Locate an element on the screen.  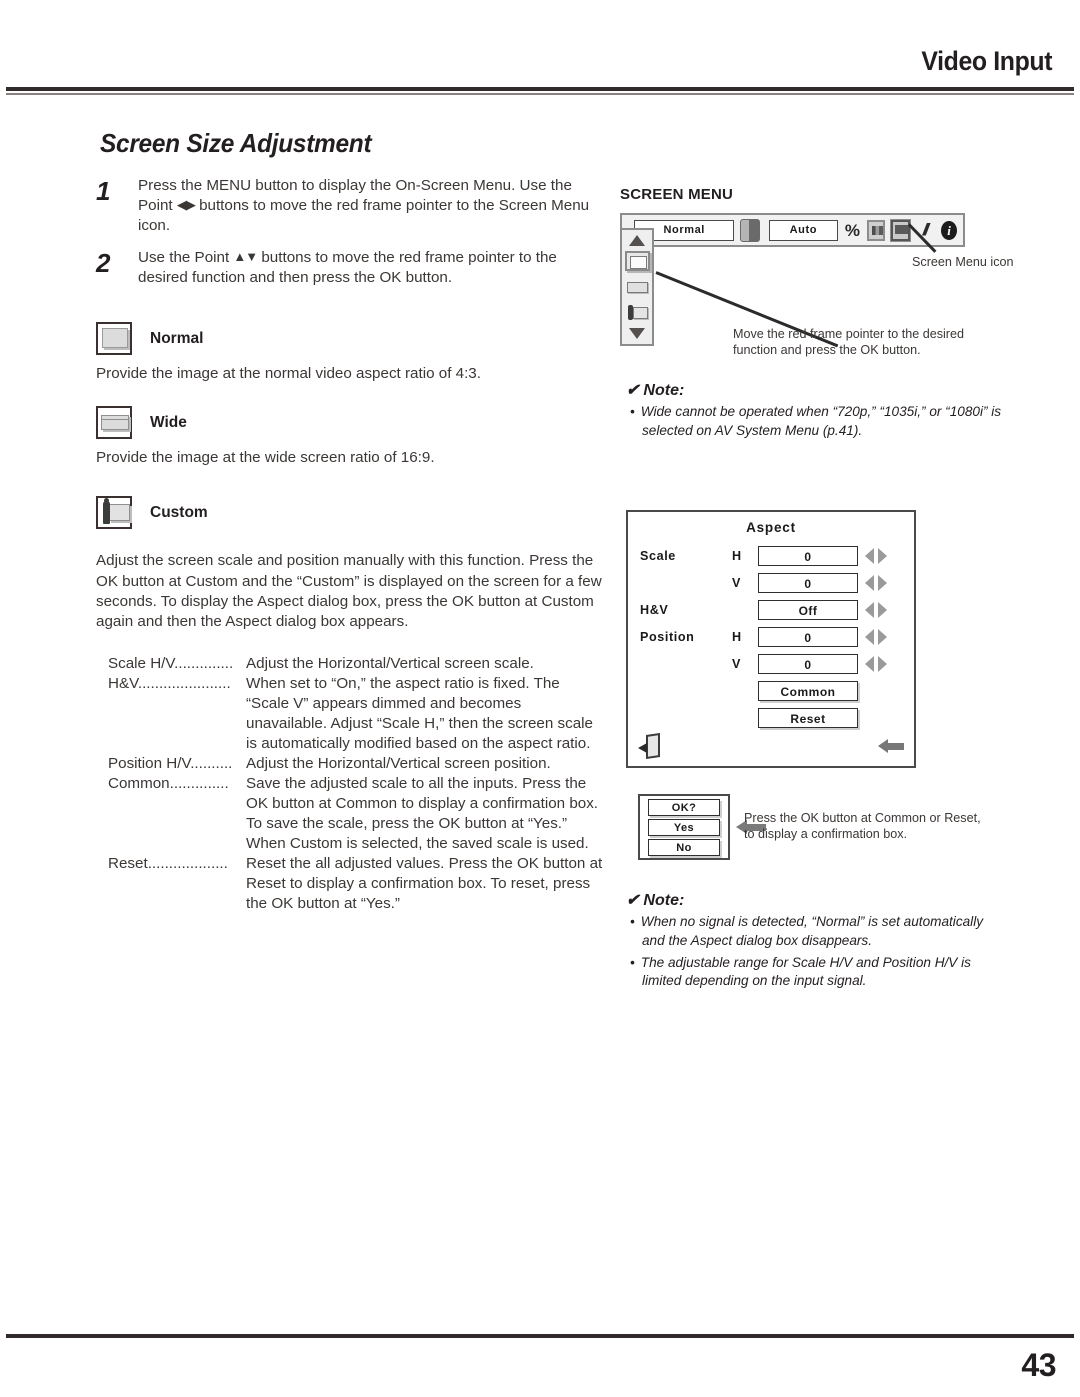
screen-custom-screen-glyph is located at coordinates (119, 513).